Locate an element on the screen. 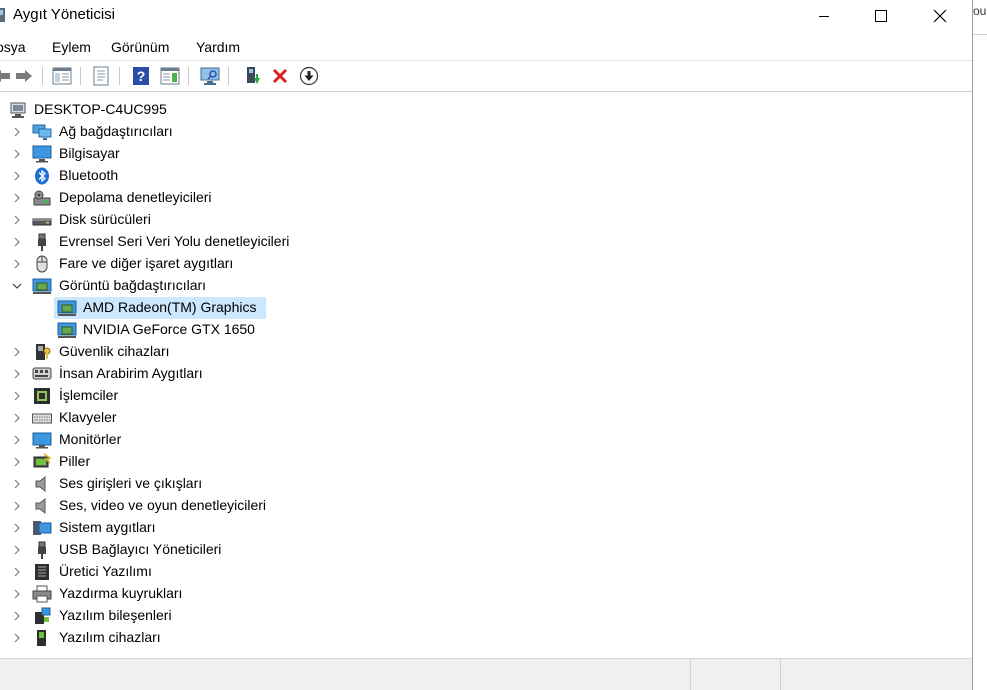  tree-device-nvidia-geforce: NVIDIA GeForce GTX 1650 is located at coordinates (486, 330).